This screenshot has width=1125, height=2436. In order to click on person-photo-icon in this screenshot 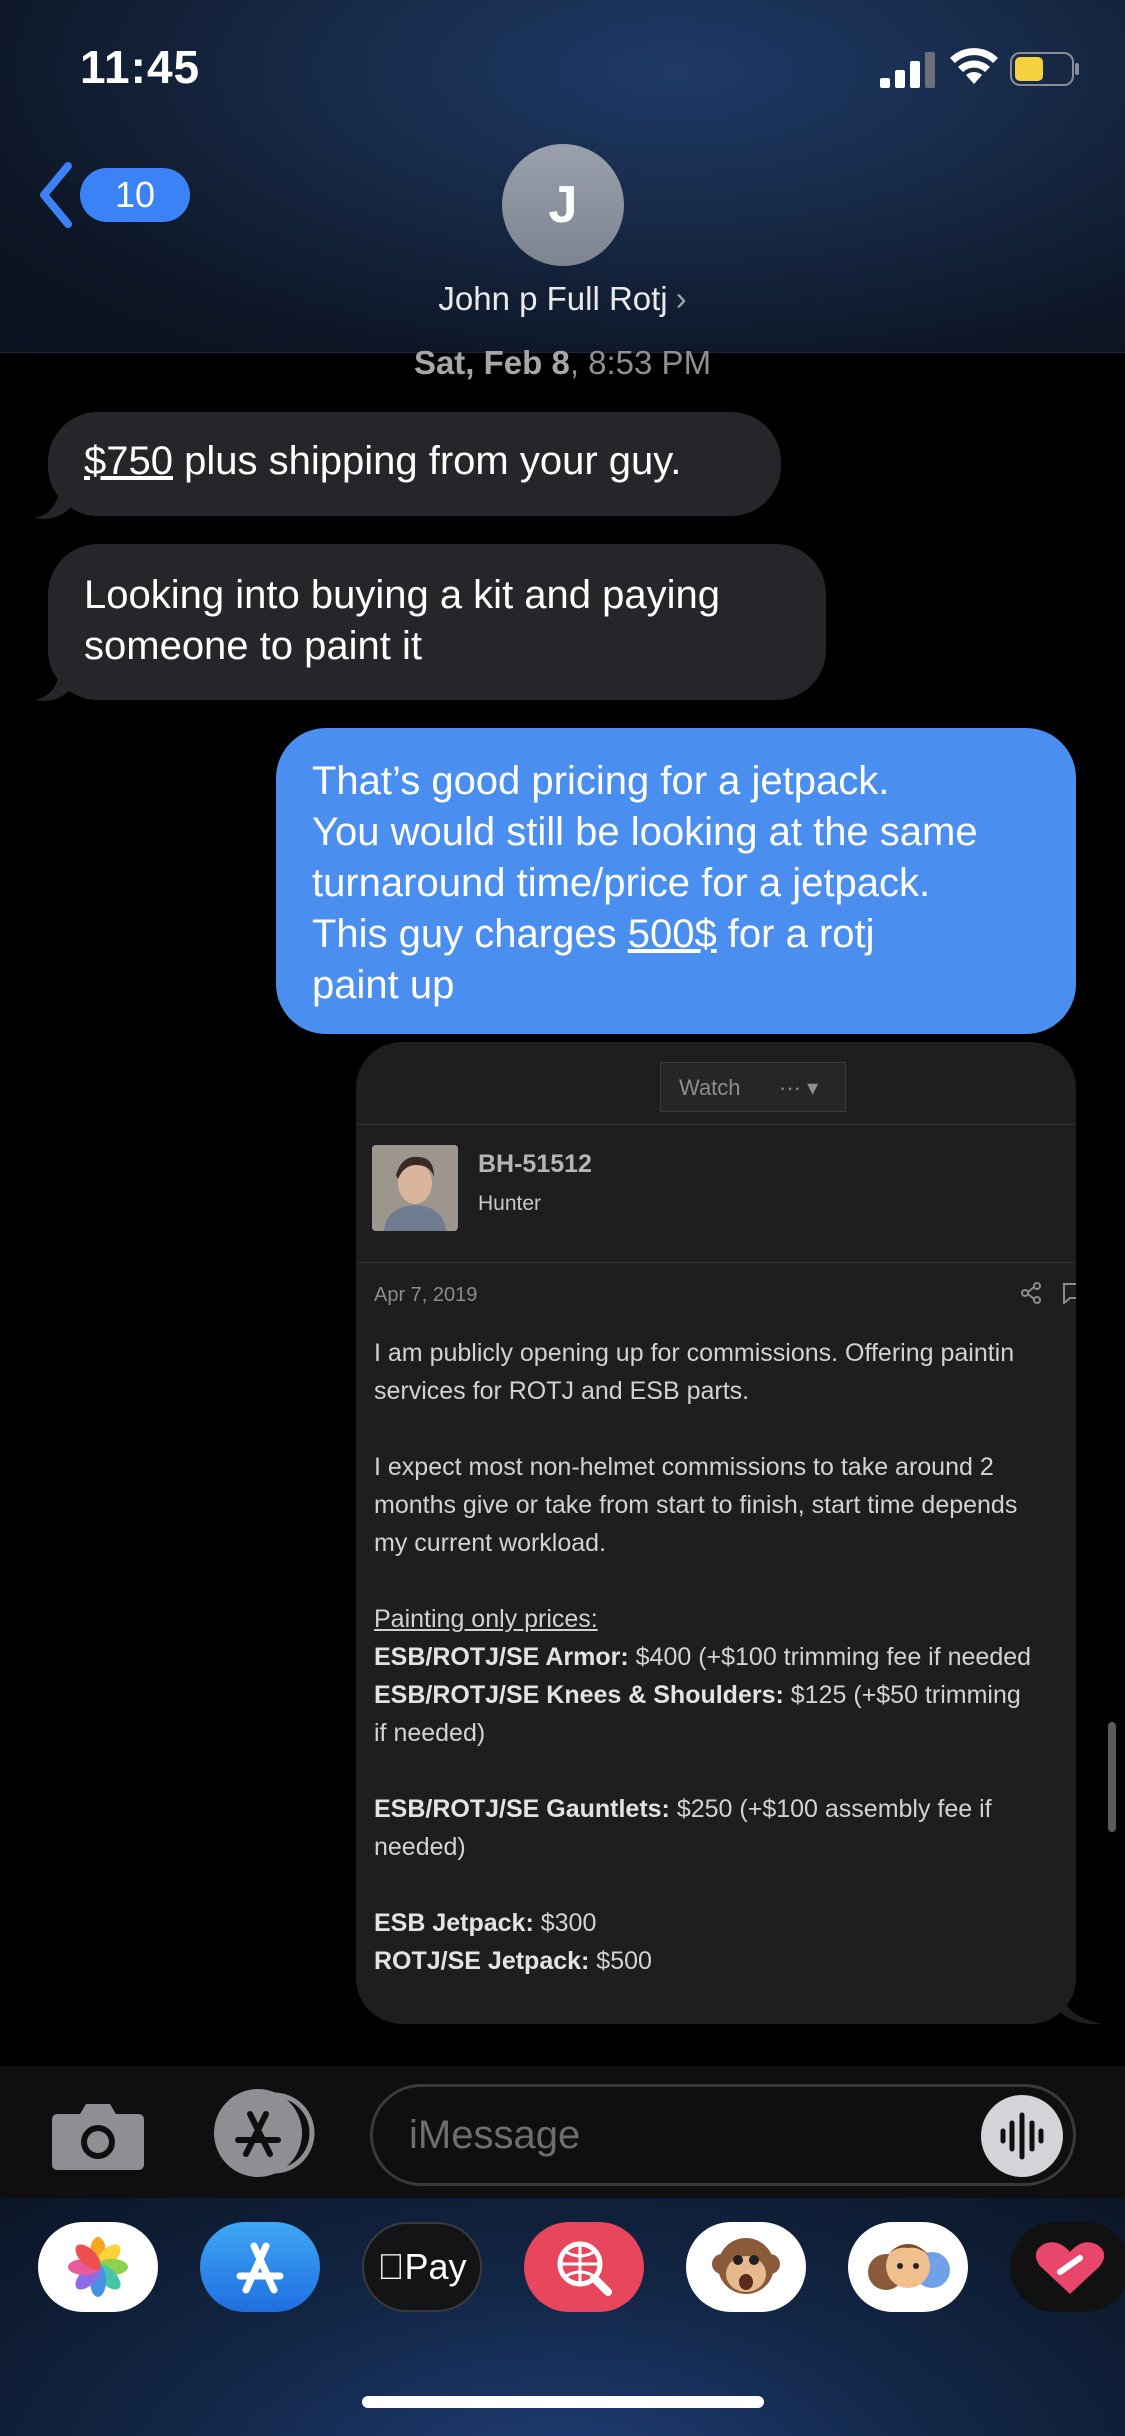, I will do `click(415, 1188)`.